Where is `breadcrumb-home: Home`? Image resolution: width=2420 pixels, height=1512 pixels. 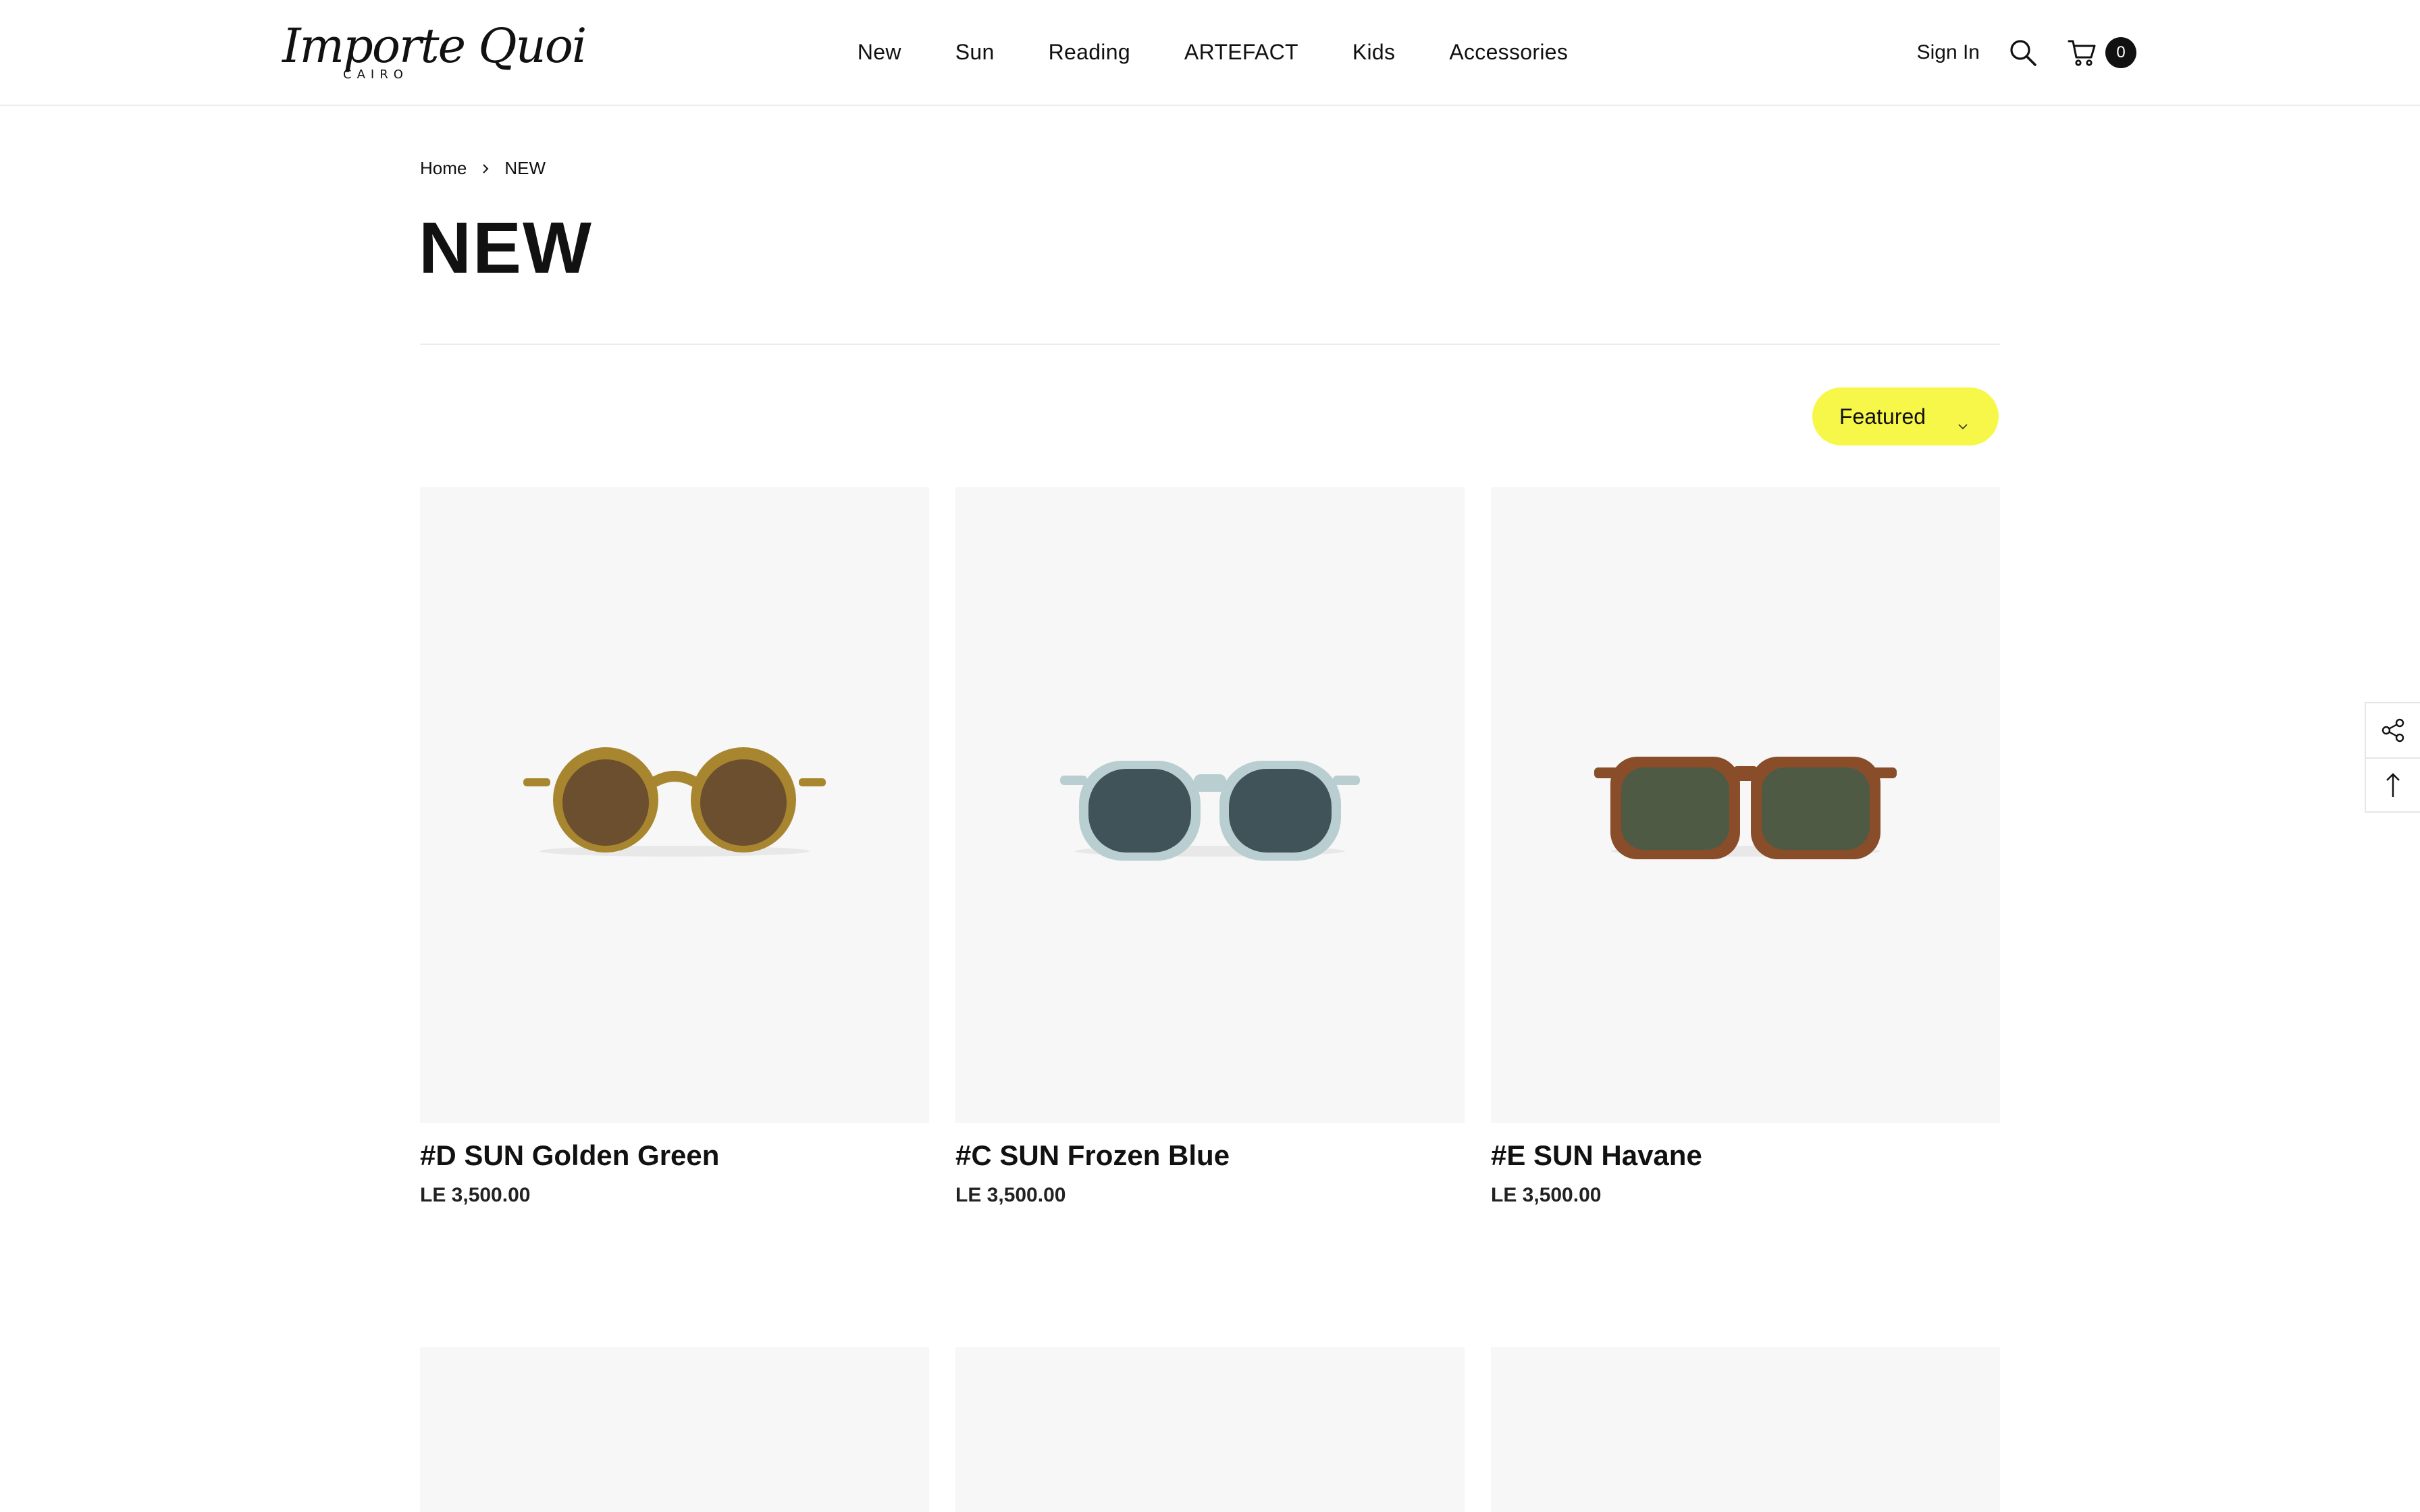 breadcrumb-home: Home is located at coordinates (443, 168).